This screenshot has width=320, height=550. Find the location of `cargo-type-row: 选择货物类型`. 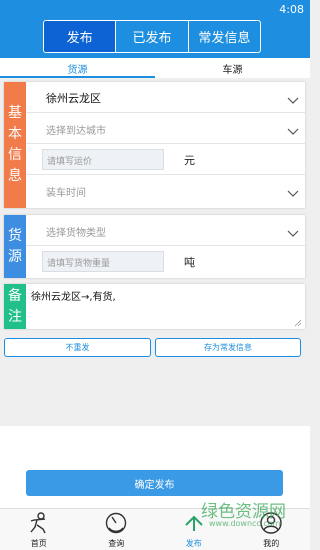

cargo-type-row: 选择货物类型 is located at coordinates (165, 230).